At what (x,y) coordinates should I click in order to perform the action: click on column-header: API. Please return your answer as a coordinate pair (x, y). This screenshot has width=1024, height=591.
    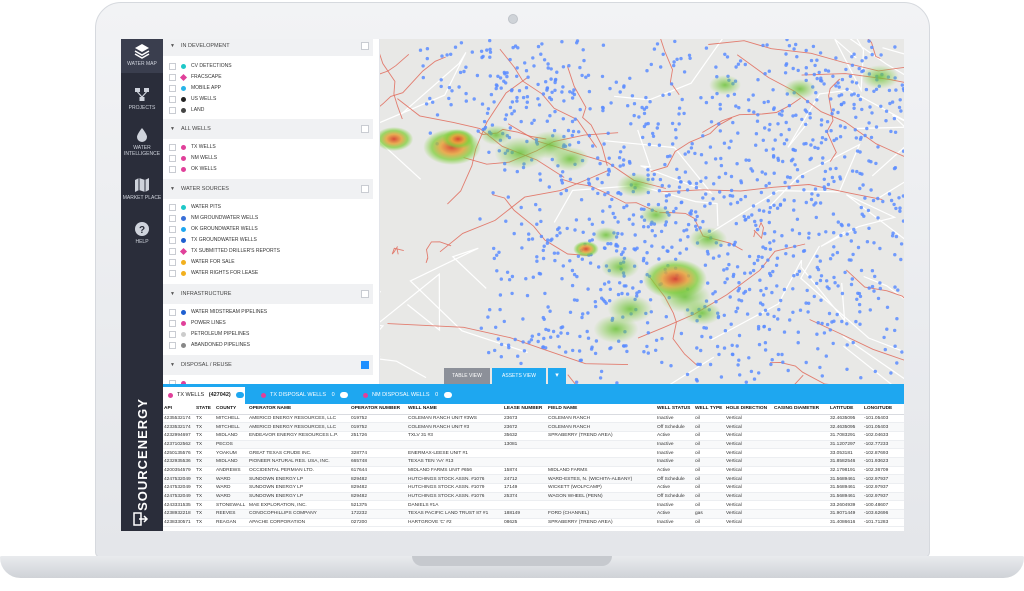
    Looking at the image, I should click on (179, 409).